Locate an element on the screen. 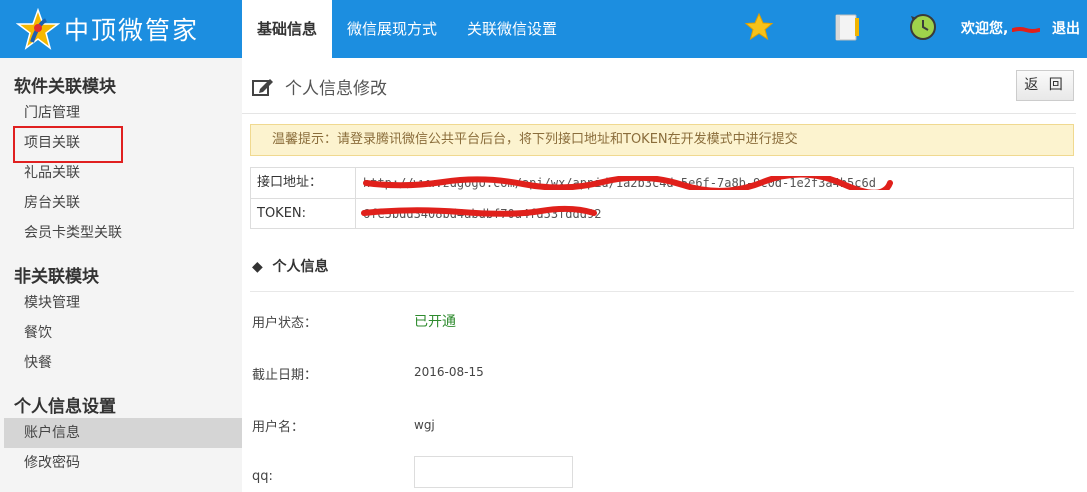 This screenshot has height=492, width=1087. history-icon is located at coordinates (923, 27).